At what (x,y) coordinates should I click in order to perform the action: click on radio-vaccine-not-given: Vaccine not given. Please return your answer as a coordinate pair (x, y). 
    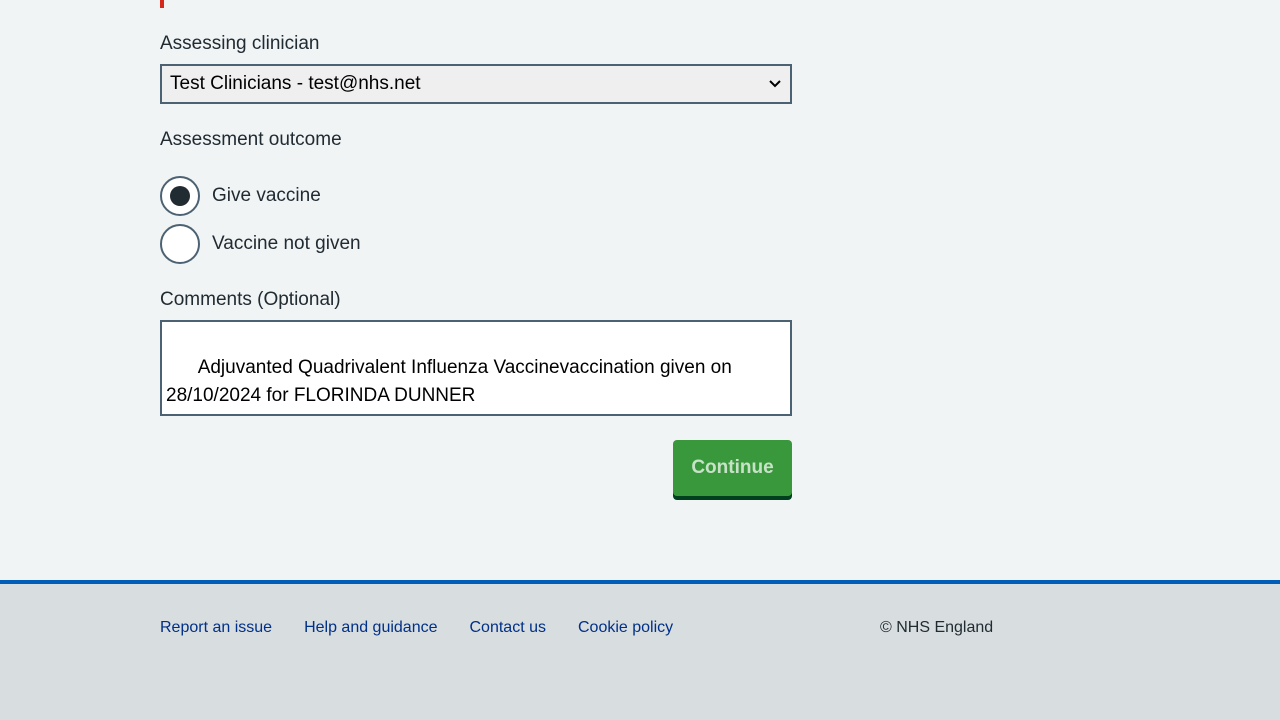
    Looking at the image, I should click on (260, 244).